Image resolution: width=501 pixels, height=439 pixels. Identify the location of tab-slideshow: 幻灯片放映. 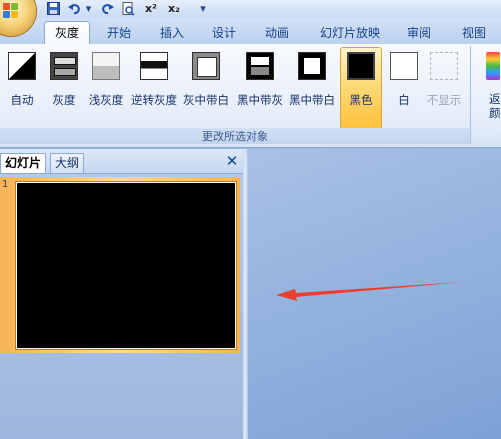
(350, 33).